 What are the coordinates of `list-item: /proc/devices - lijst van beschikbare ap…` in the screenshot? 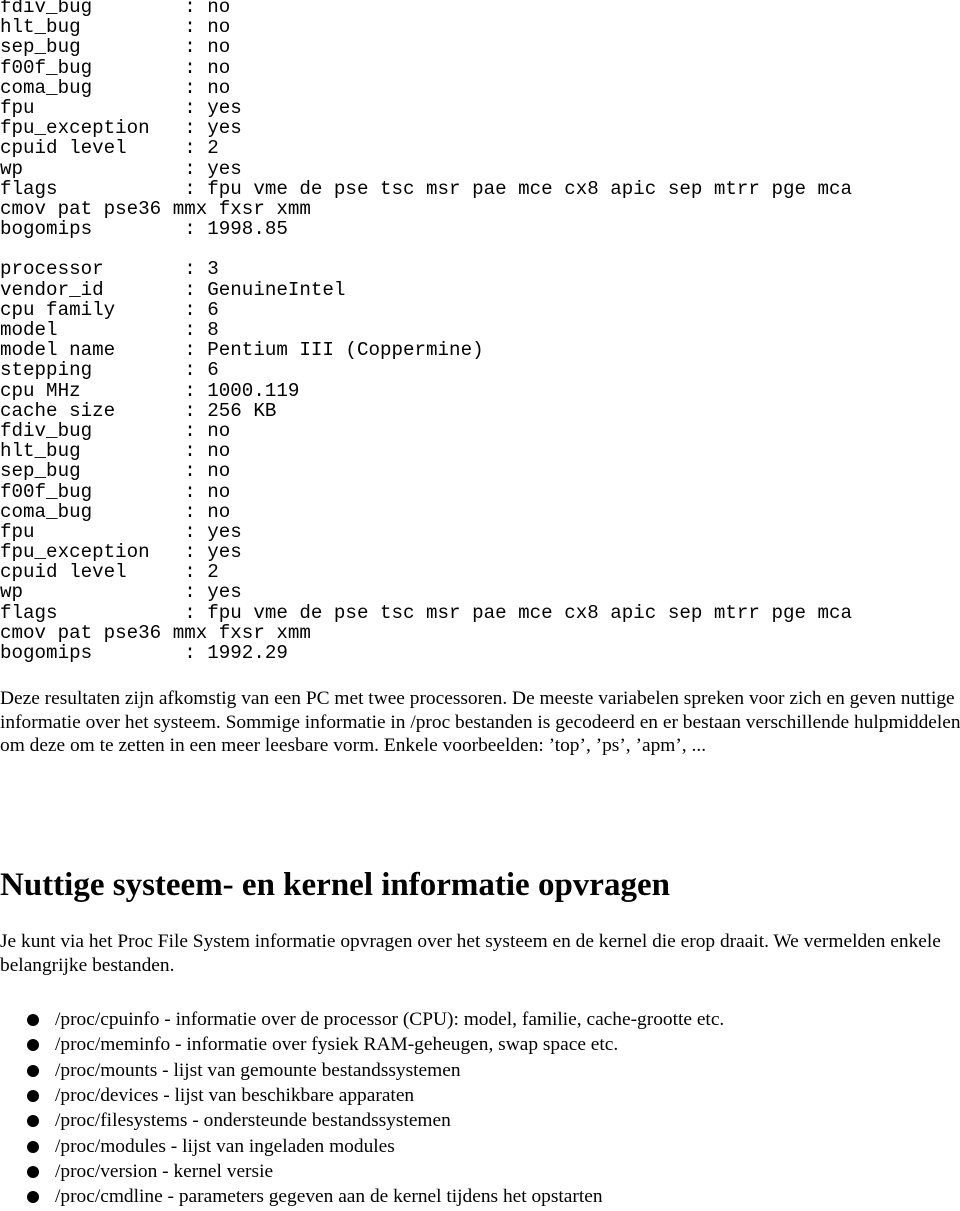 It's located at (362, 1095).